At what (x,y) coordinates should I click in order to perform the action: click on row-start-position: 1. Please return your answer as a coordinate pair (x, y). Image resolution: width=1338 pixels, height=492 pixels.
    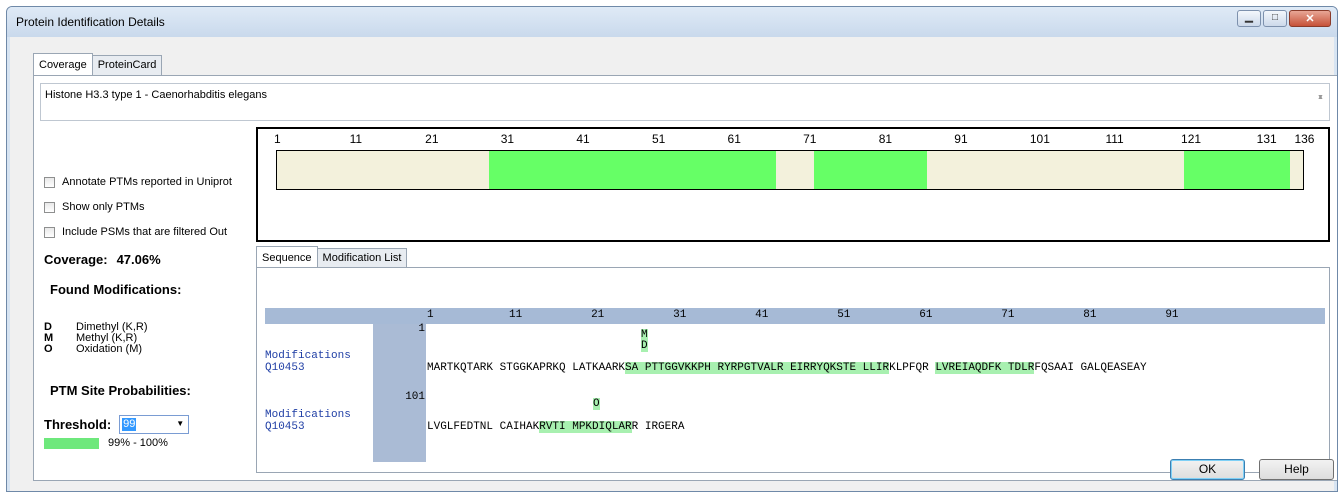
    Looking at the image, I should click on (421, 329).